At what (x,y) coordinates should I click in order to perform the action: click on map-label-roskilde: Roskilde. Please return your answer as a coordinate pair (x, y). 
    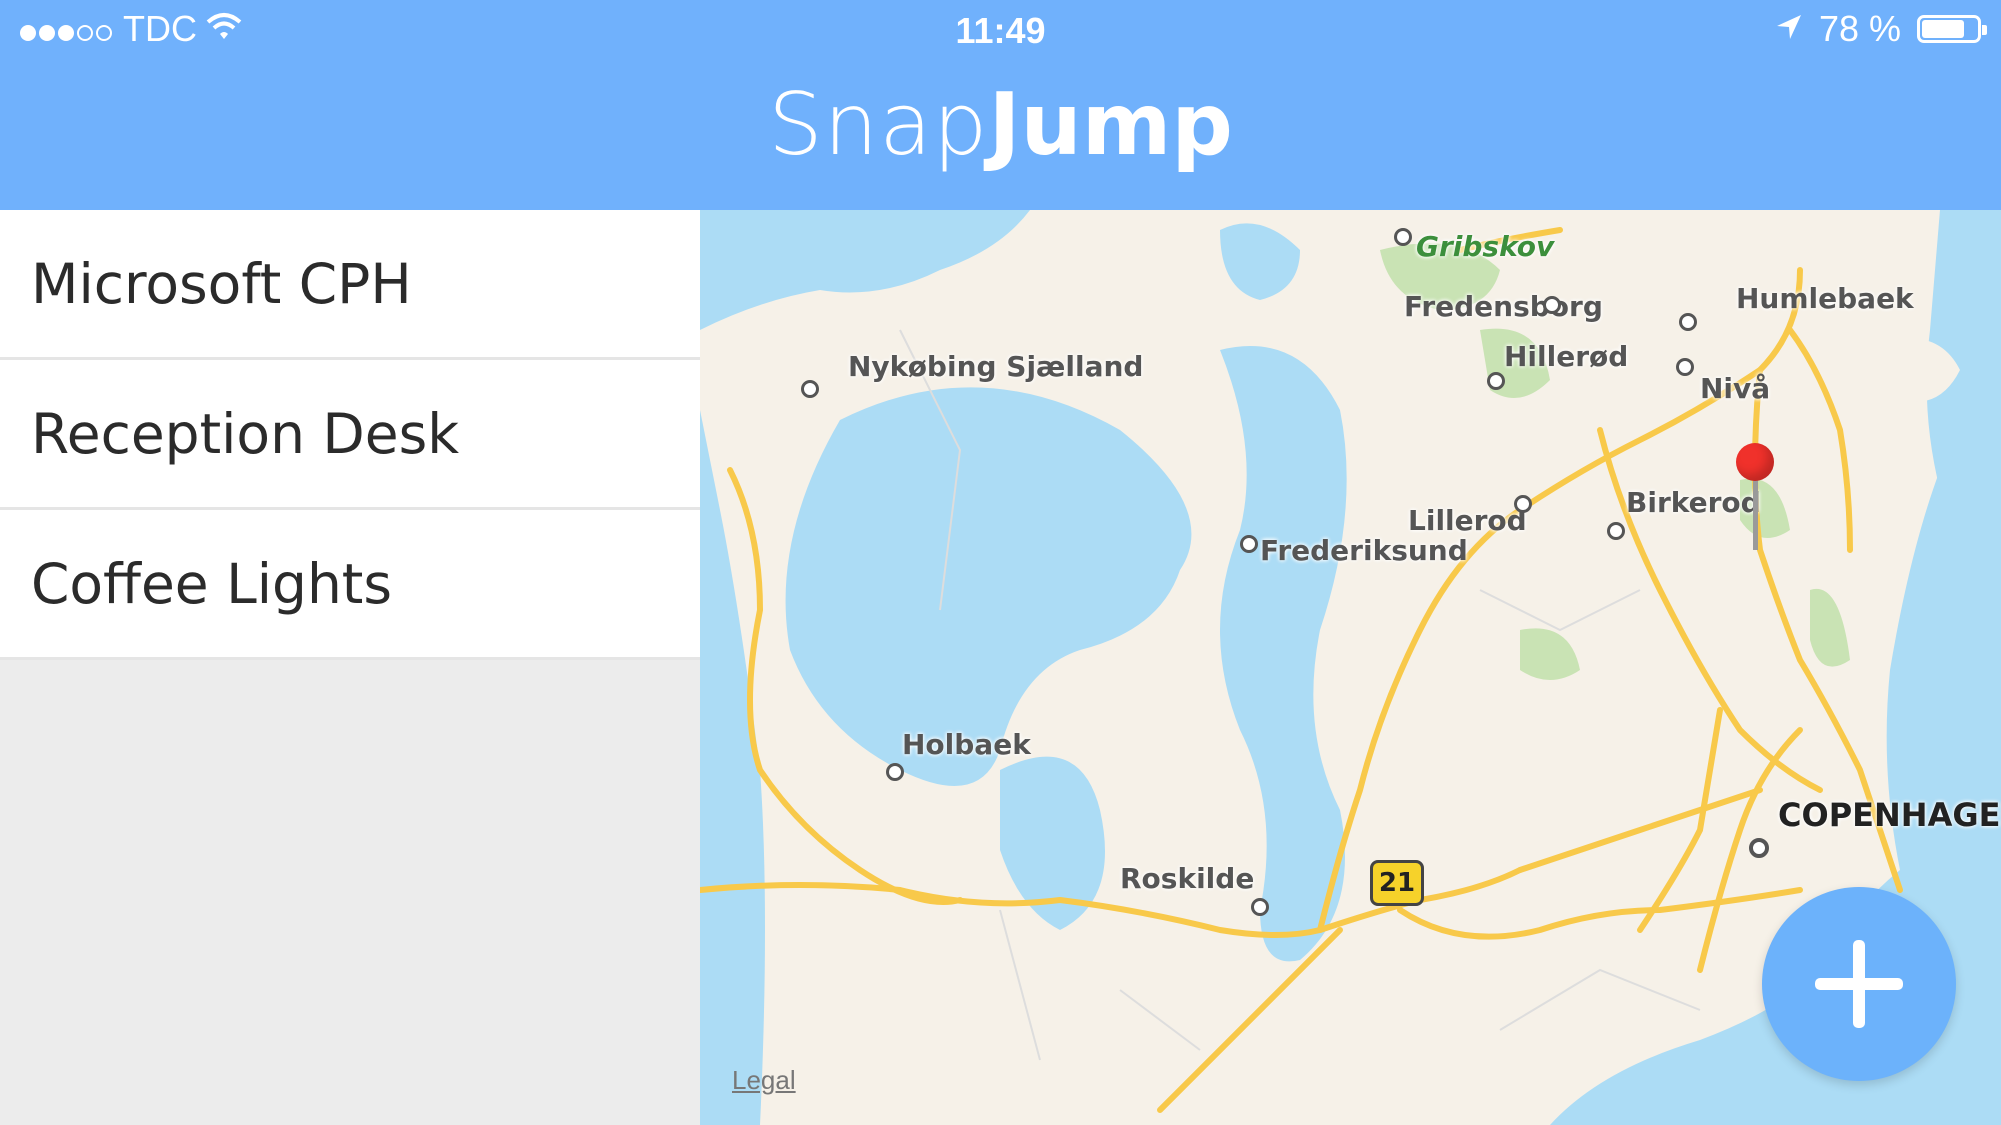
    Looking at the image, I should click on (1187, 878).